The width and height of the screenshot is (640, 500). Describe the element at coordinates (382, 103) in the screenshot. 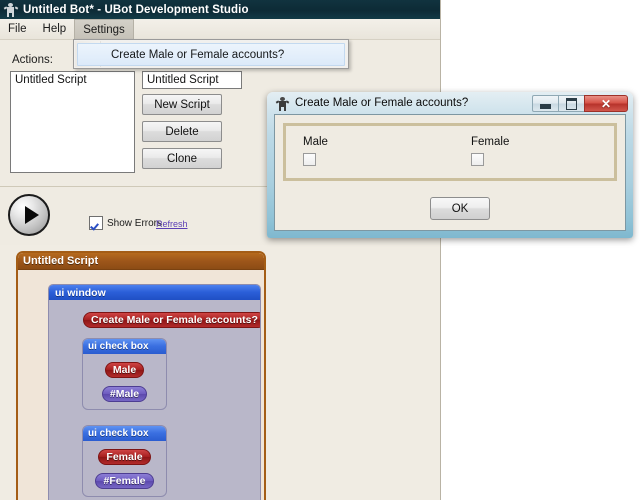

I see `dialog-title-text: Create Male or Female accounts?` at that location.